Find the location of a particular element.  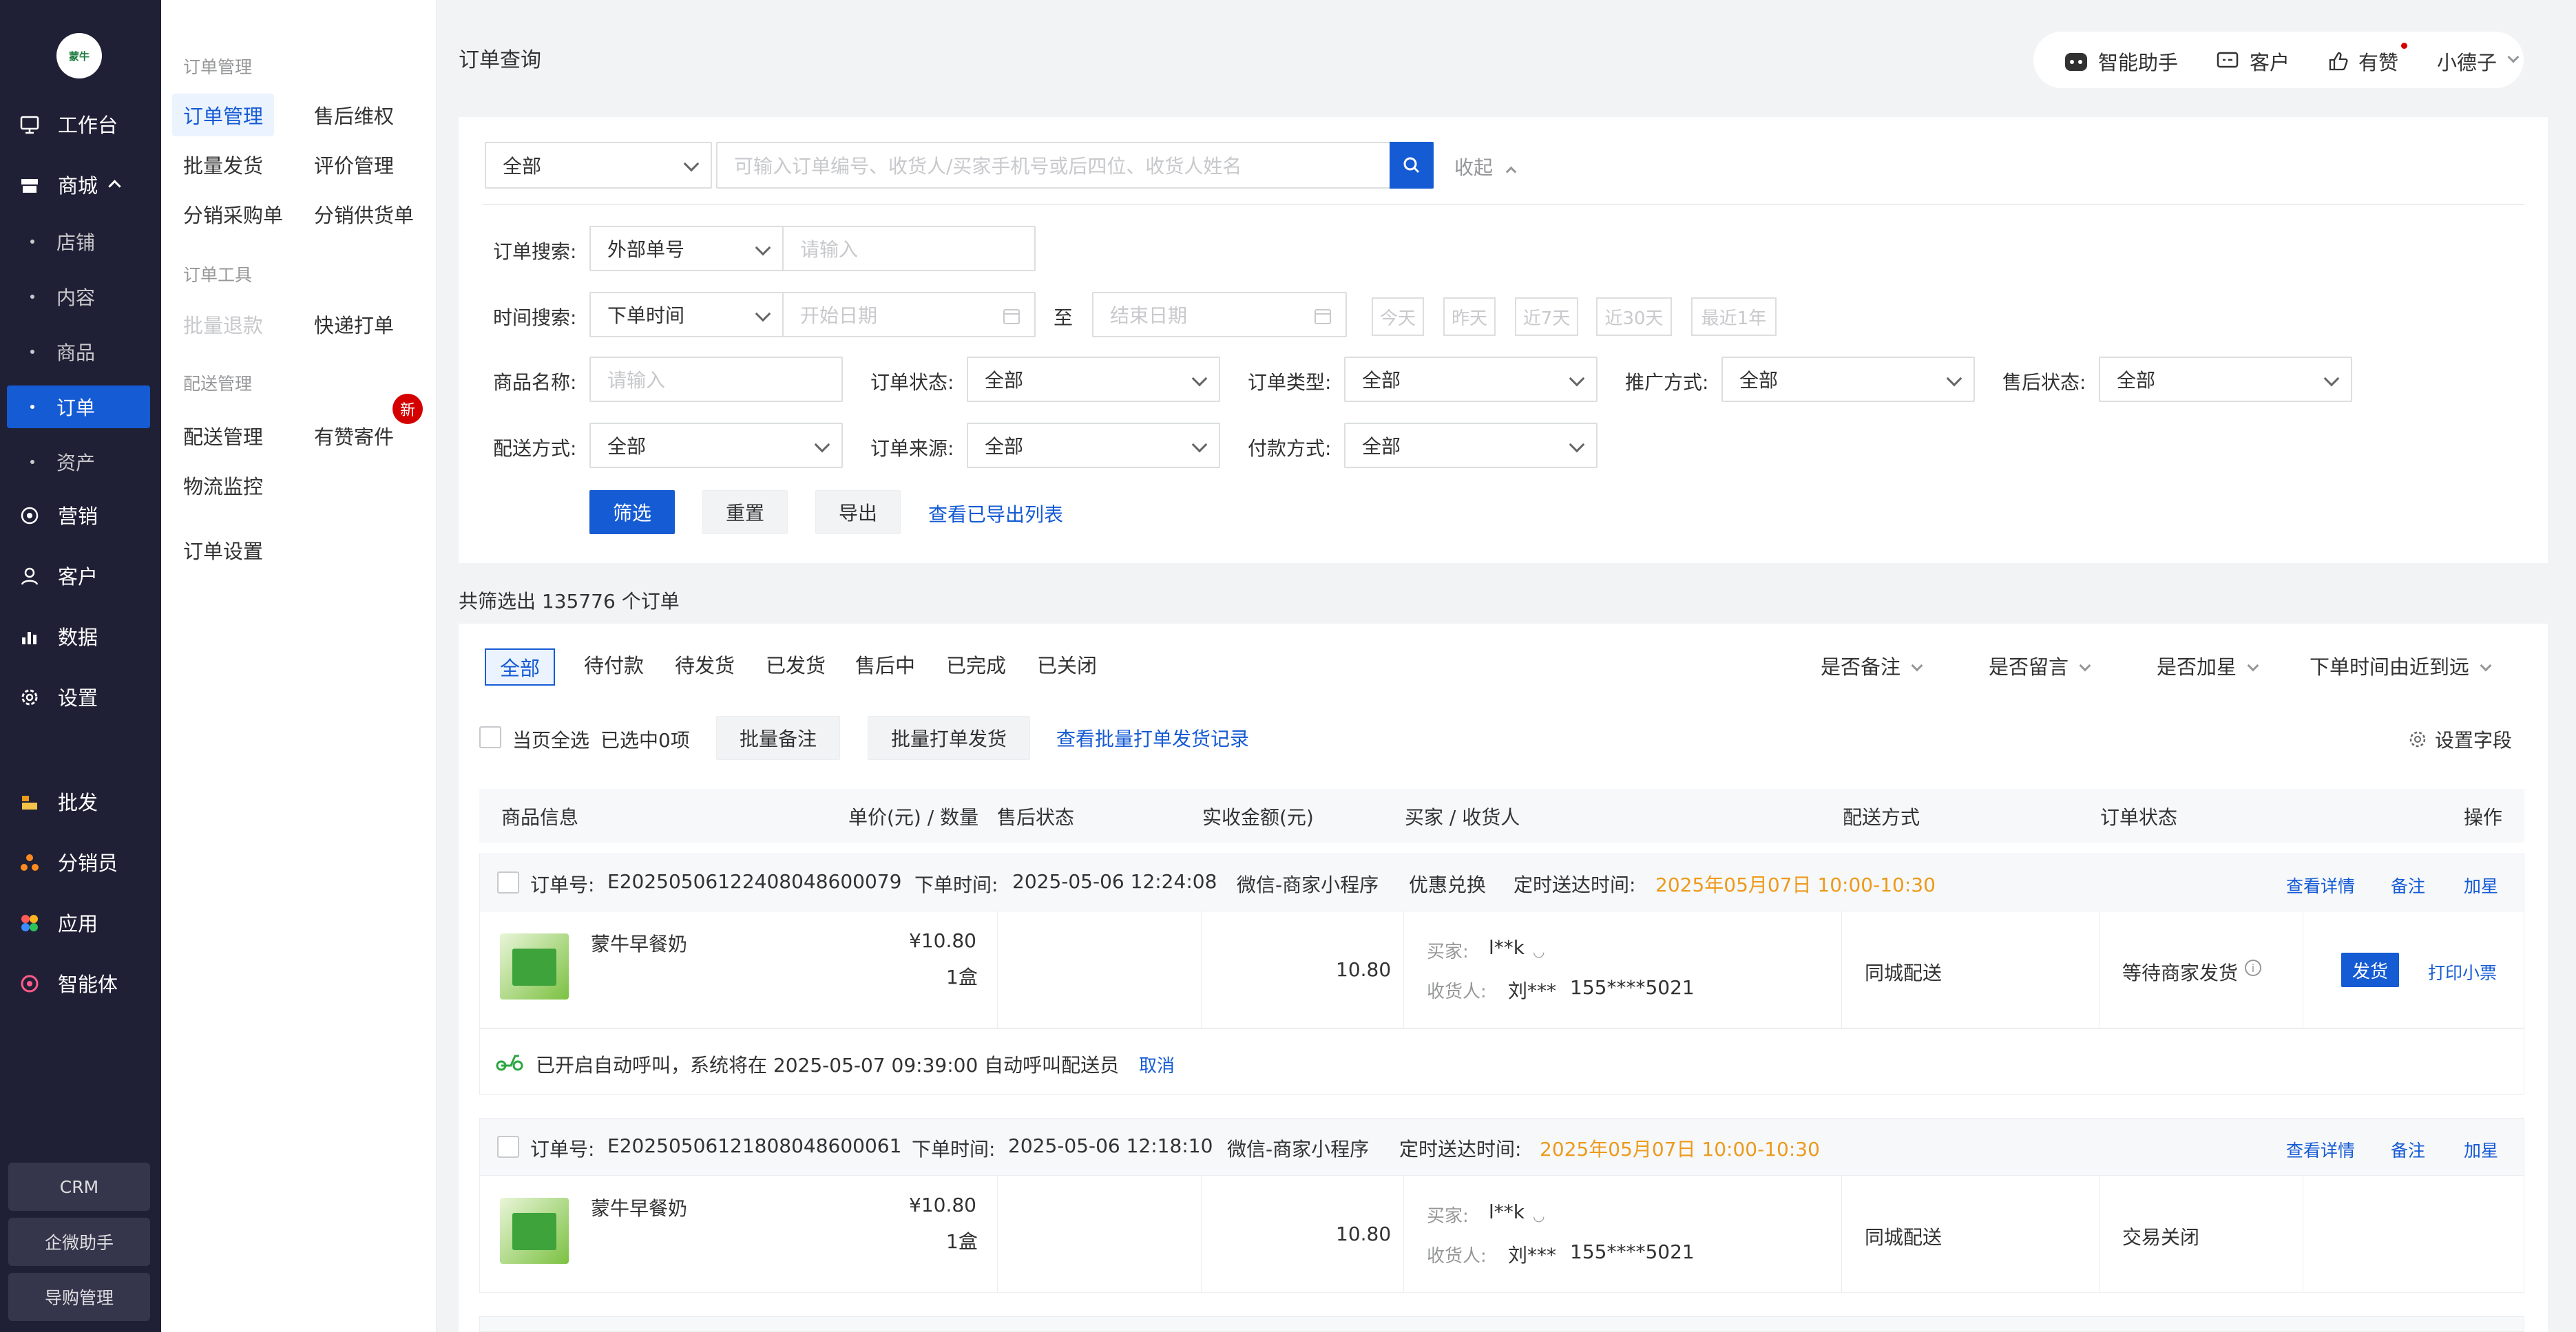

reset-button: 重置 is located at coordinates (745, 512).